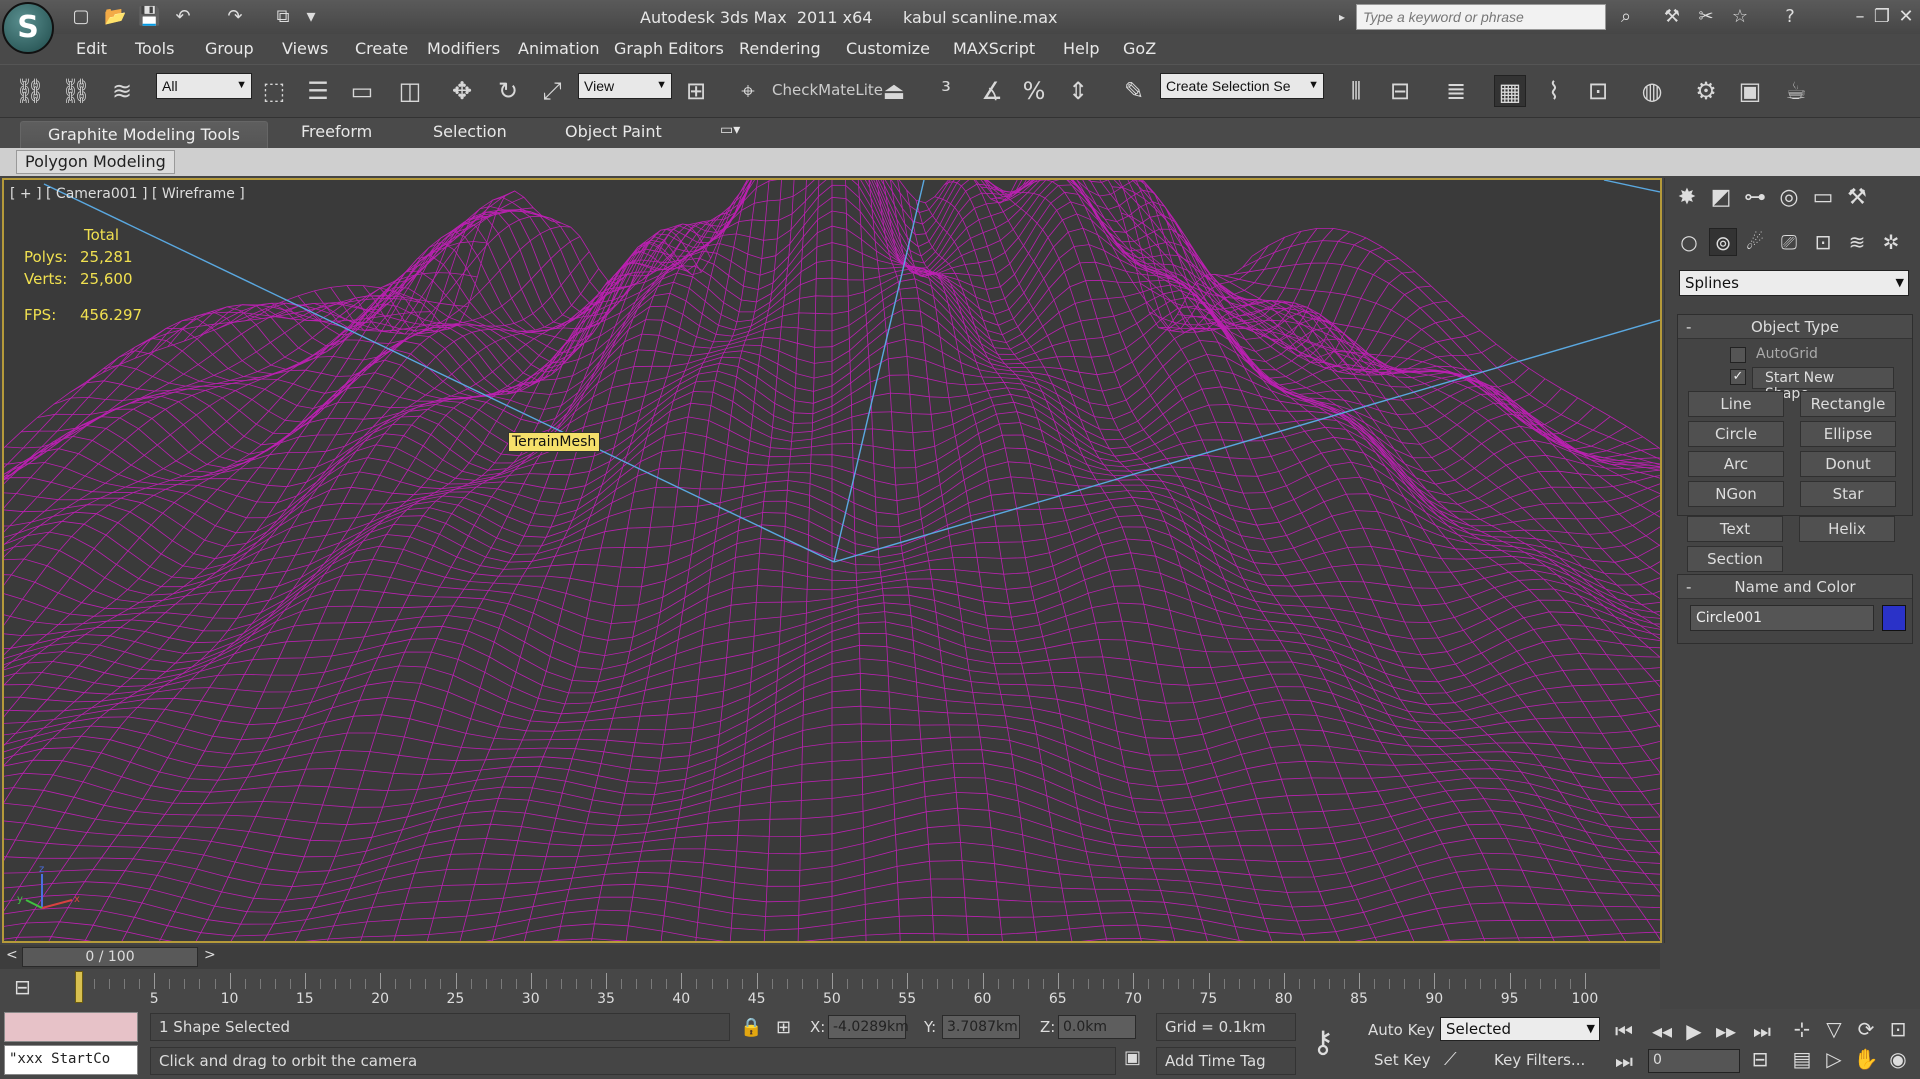 The image size is (1920, 1079). Describe the element at coordinates (1736, 494) in the screenshot. I see `ngon-button: NGon` at that location.